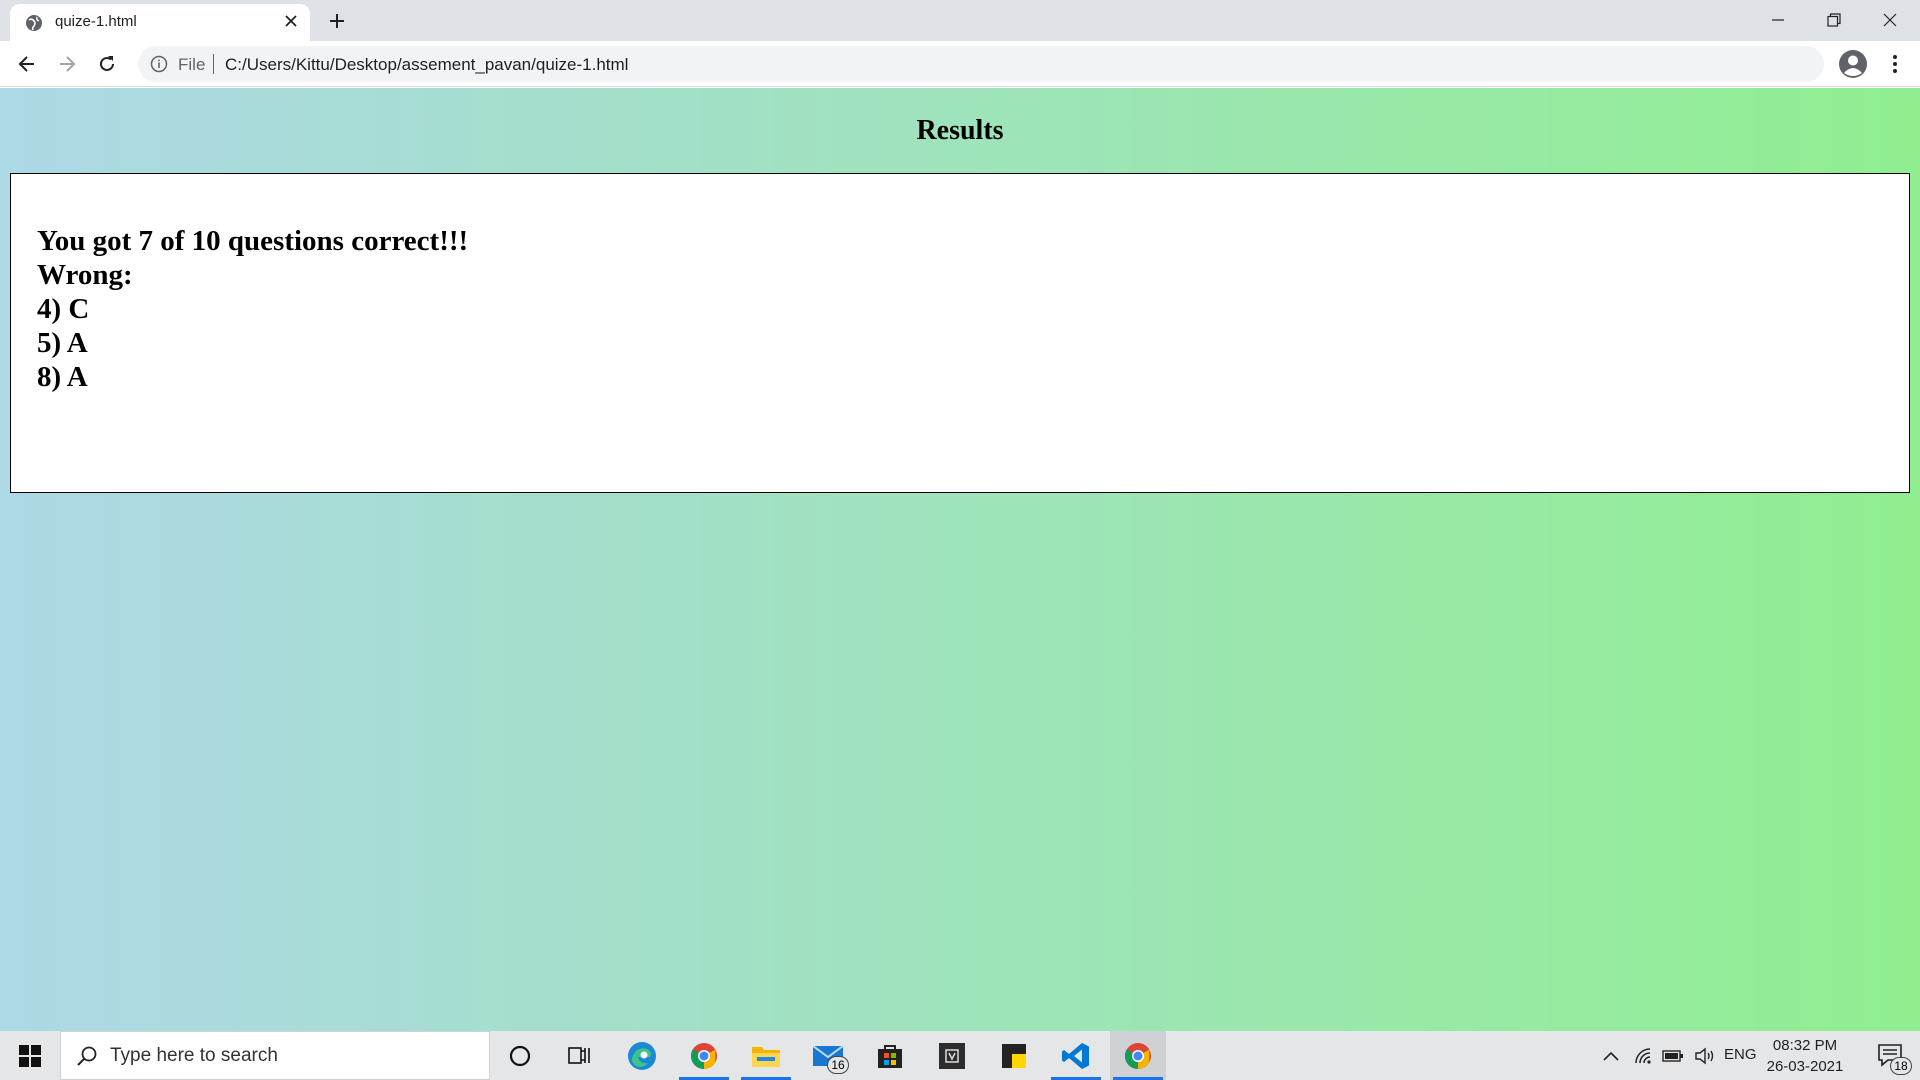 This screenshot has width=1920, height=1080. Describe the element at coordinates (213, 64) in the screenshot. I see `url-separator` at that location.